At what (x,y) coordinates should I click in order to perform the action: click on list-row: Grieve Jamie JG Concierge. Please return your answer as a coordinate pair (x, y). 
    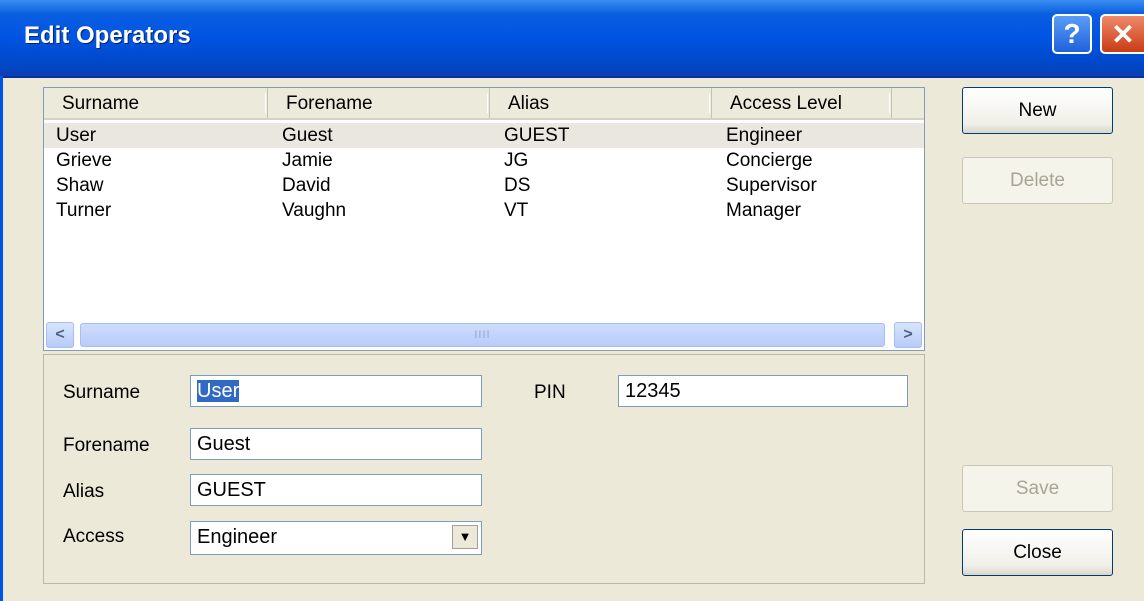
    Looking at the image, I should click on (484, 160).